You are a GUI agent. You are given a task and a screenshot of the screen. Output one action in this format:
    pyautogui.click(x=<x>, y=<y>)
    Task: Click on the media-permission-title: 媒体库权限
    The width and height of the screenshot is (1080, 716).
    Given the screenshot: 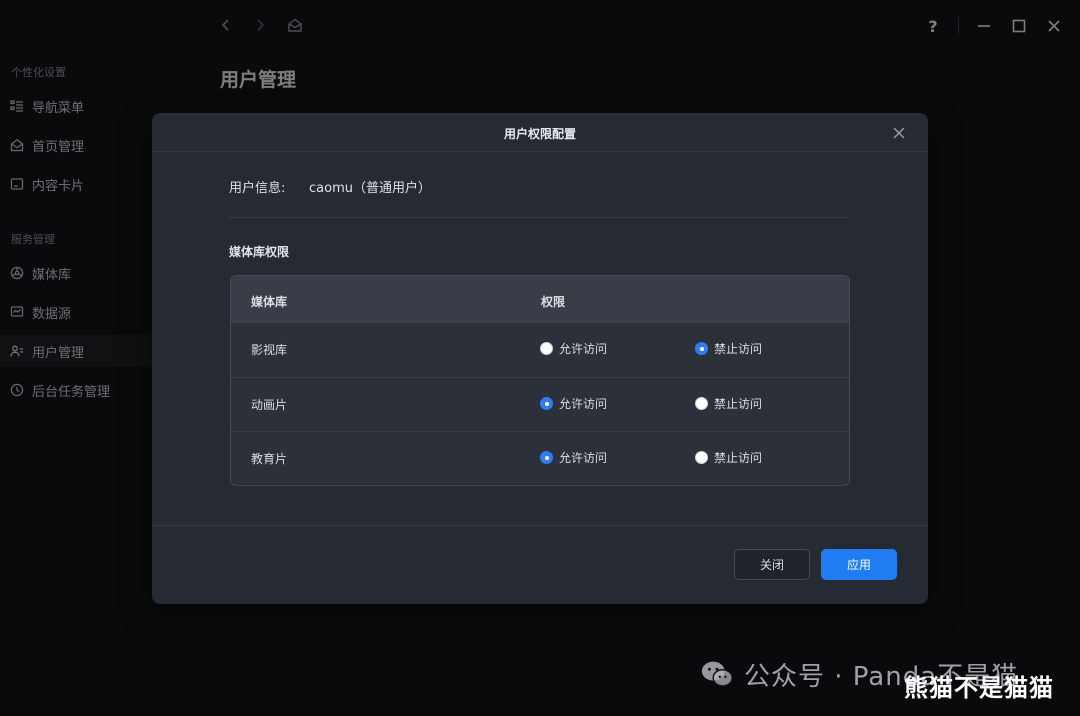 What is the action you would take?
    pyautogui.click(x=259, y=252)
    